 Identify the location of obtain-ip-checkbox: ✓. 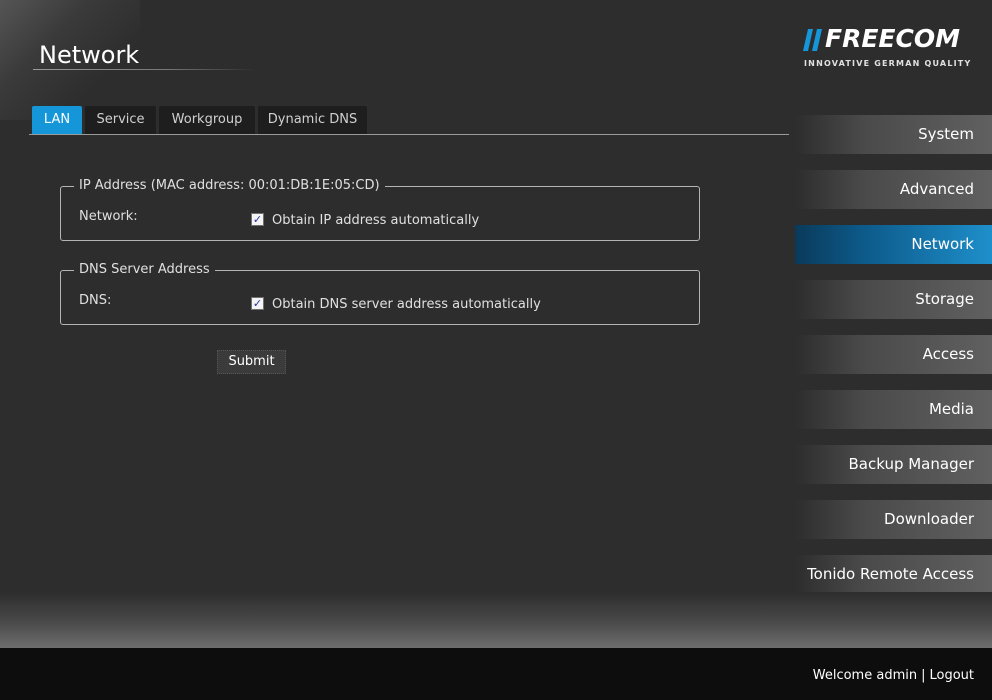
(257, 219).